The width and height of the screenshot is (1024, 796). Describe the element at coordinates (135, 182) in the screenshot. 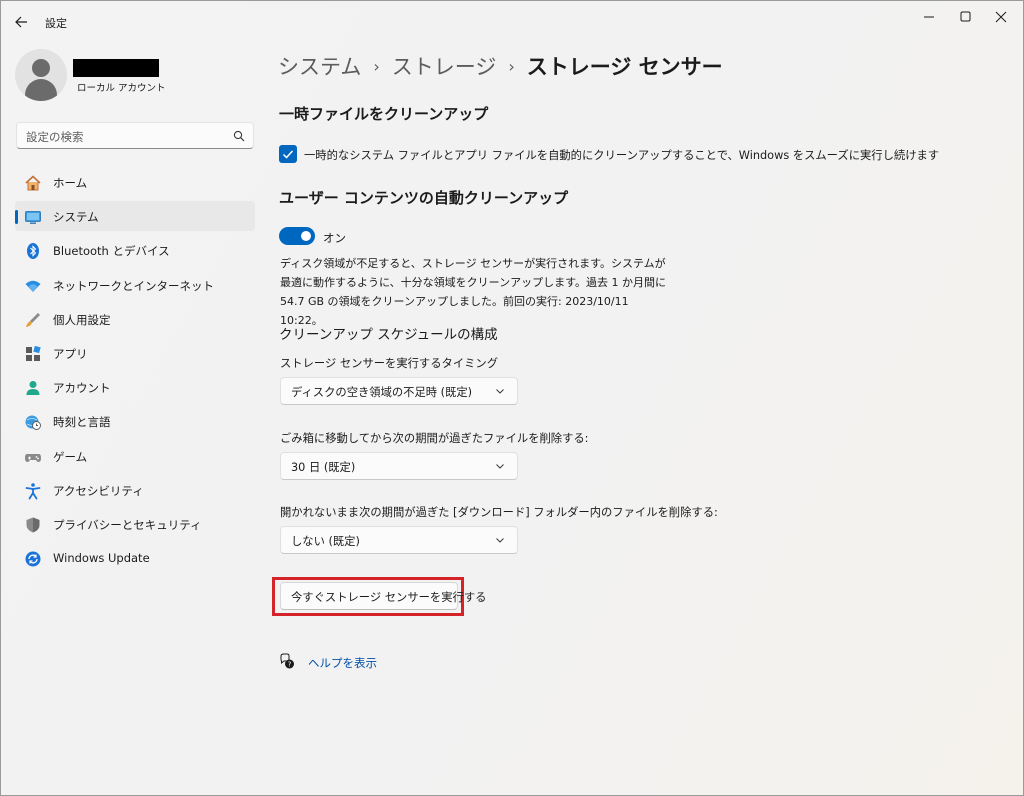

I see `sidebar-item-home: ホーム` at that location.